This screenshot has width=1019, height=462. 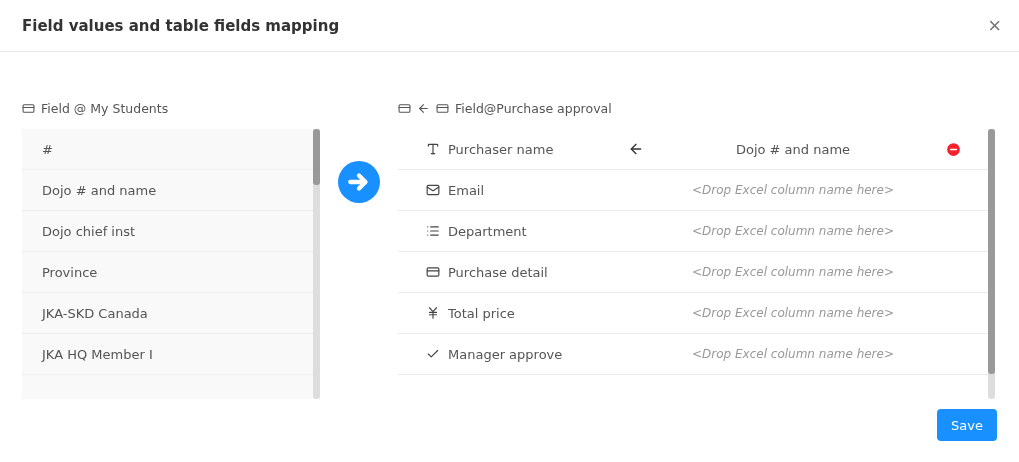 I want to click on list-icon, so click(x=433, y=231).